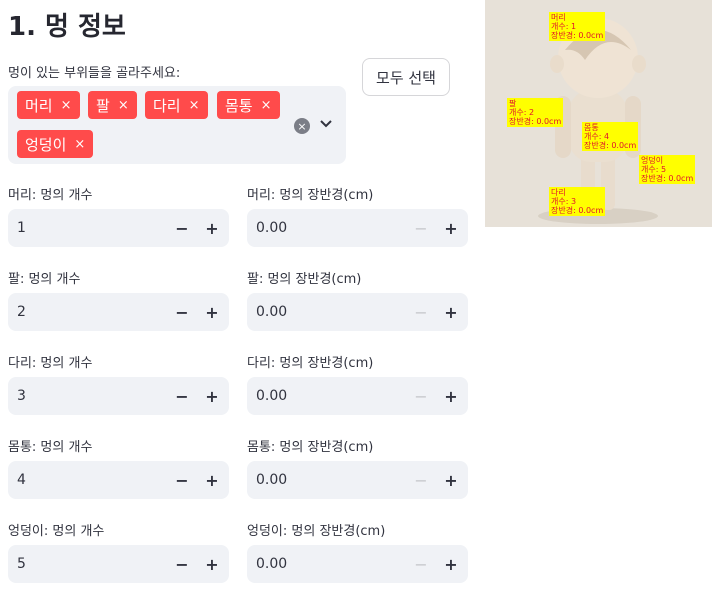  What do you see at coordinates (239, 105) in the screenshot?
I see `tag-label: 몸통` at bounding box center [239, 105].